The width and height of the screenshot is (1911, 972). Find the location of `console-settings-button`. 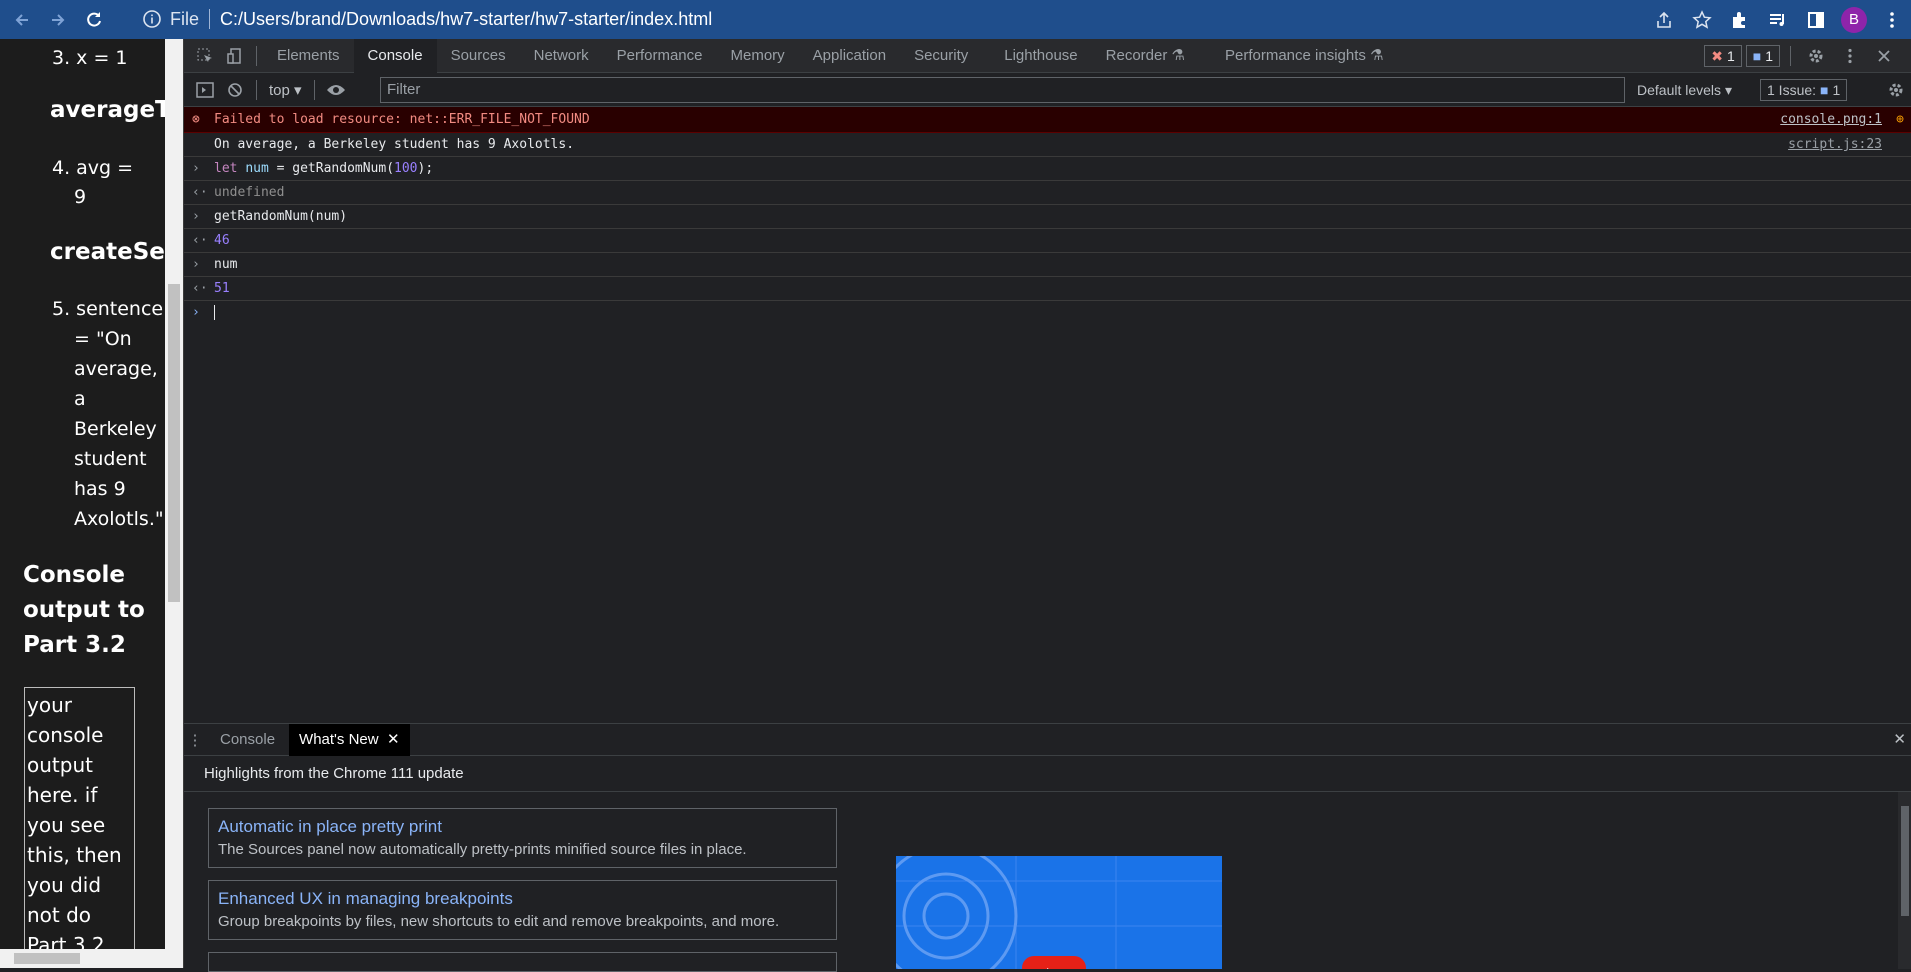

console-settings-button is located at coordinates (1896, 90).